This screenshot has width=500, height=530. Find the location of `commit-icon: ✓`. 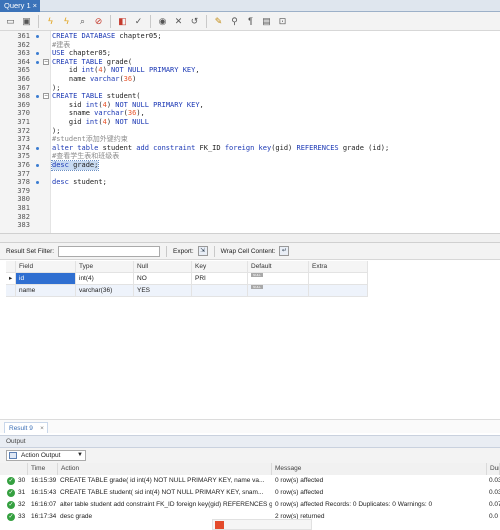

commit-icon: ✓ is located at coordinates (138, 21).